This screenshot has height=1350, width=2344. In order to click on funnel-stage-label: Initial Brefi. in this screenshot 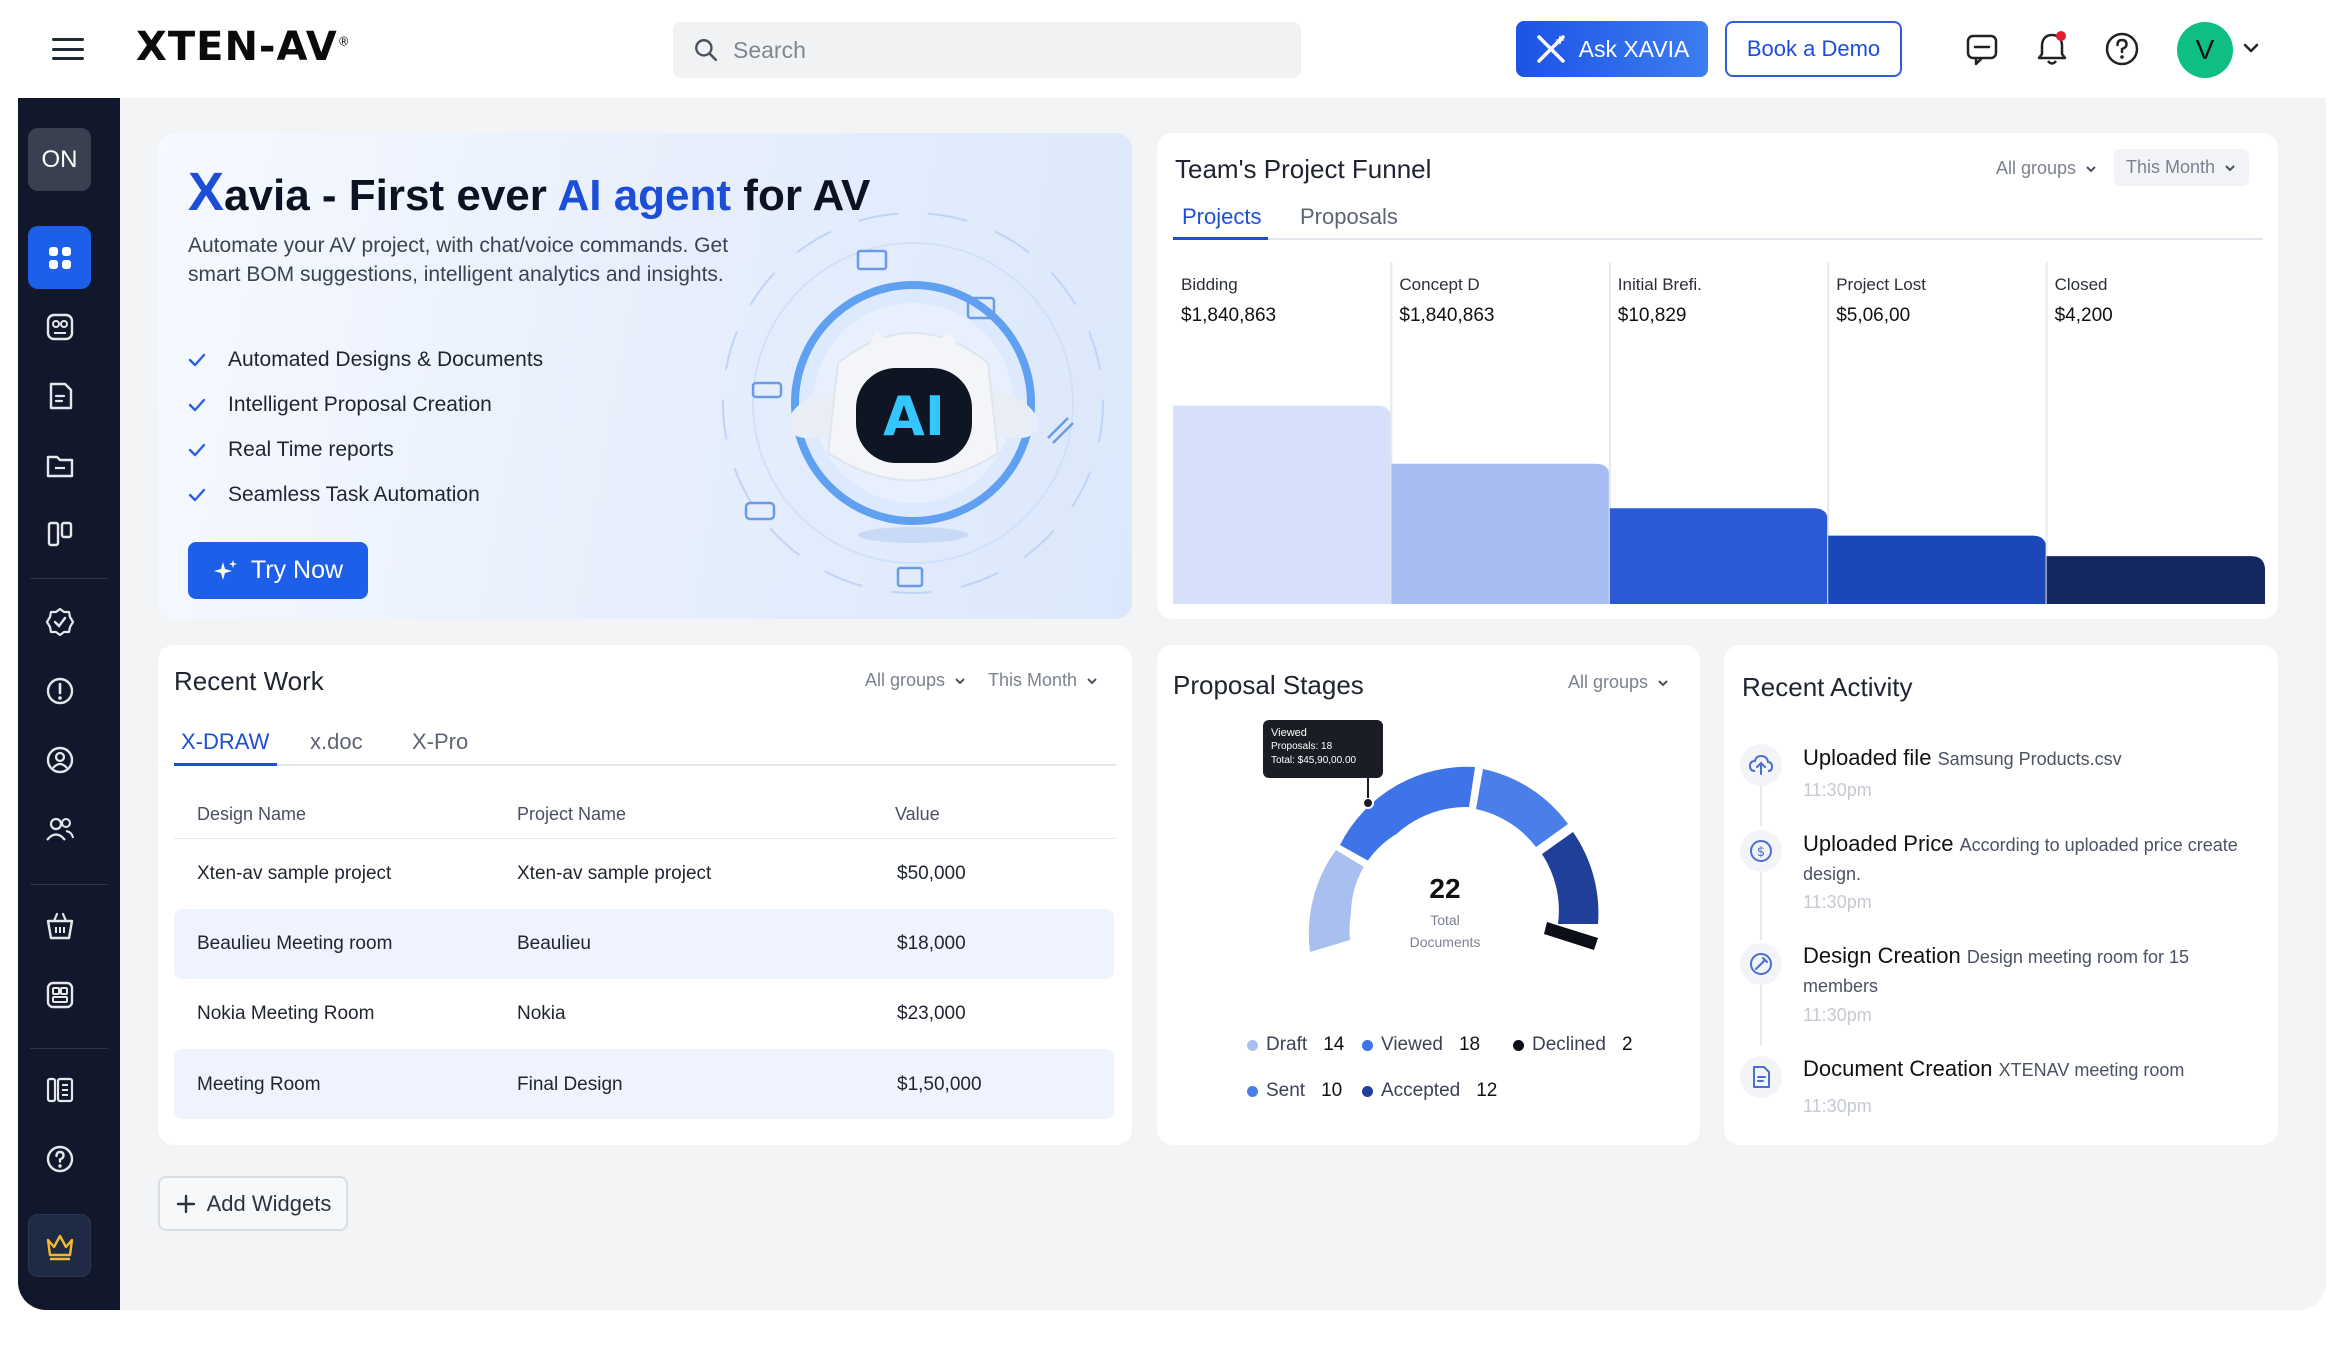, I will do `click(1660, 284)`.